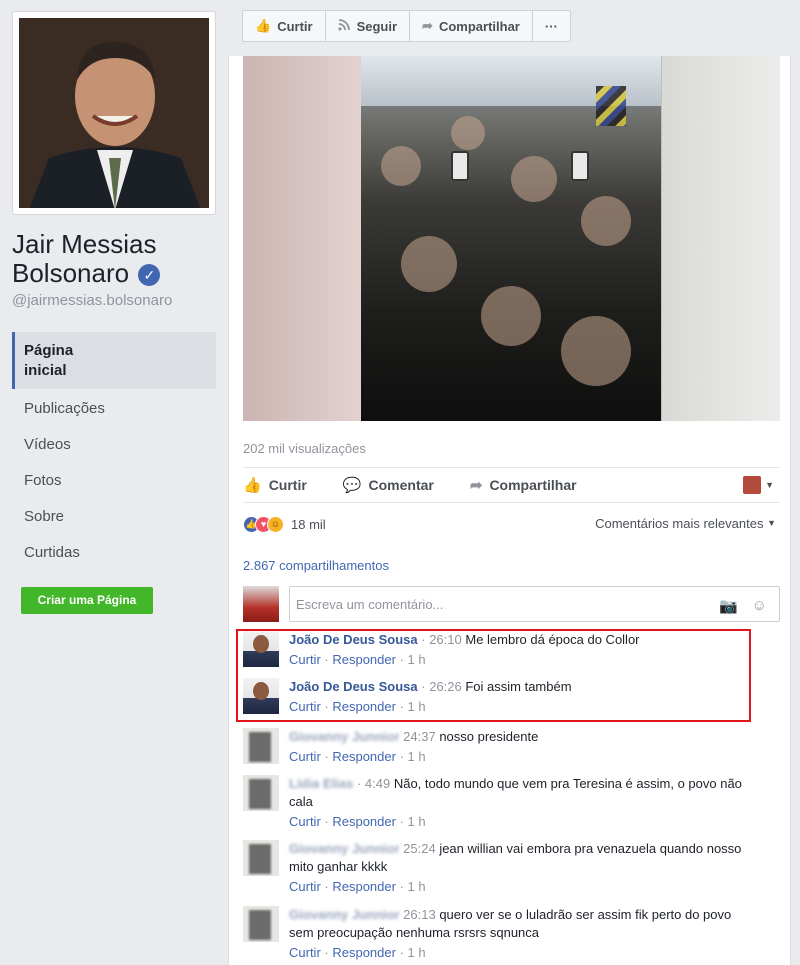 Image resolution: width=800 pixels, height=965 pixels. Describe the element at coordinates (441, 686) in the screenshot. I see `comment-timestamp: · 26:26` at that location.